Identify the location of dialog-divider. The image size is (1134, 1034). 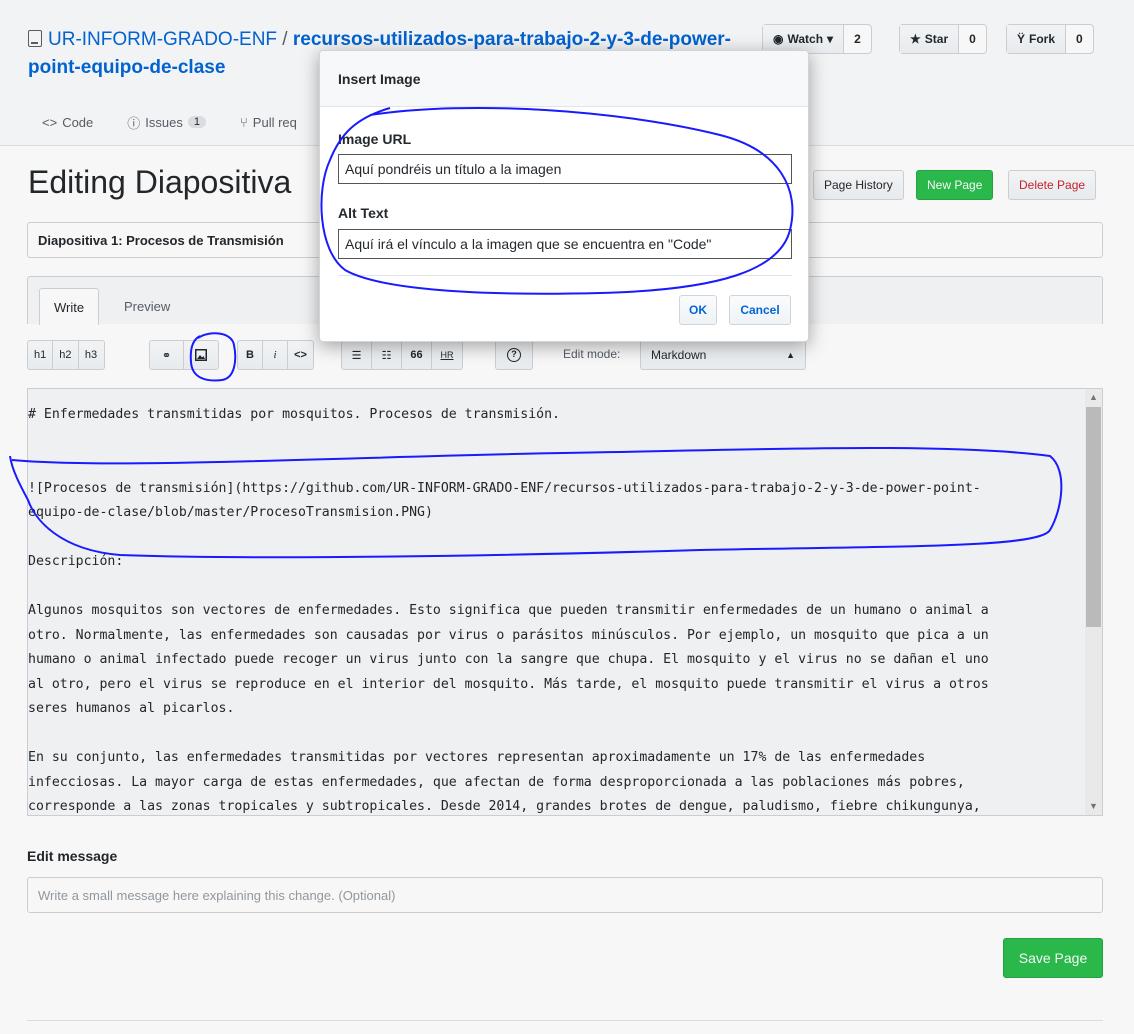
(565, 275).